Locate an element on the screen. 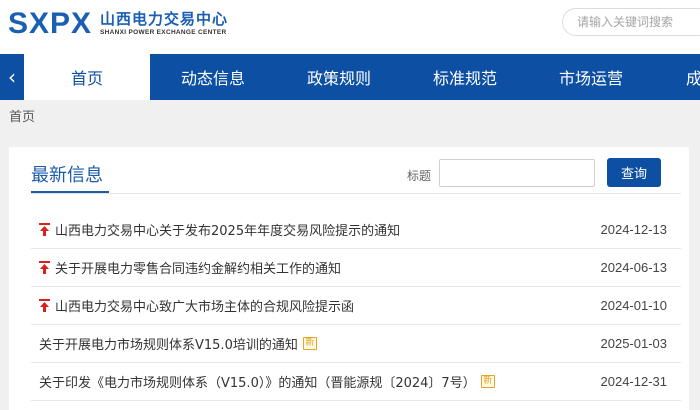  chevron-left-icon: ‹ is located at coordinates (12, 77).